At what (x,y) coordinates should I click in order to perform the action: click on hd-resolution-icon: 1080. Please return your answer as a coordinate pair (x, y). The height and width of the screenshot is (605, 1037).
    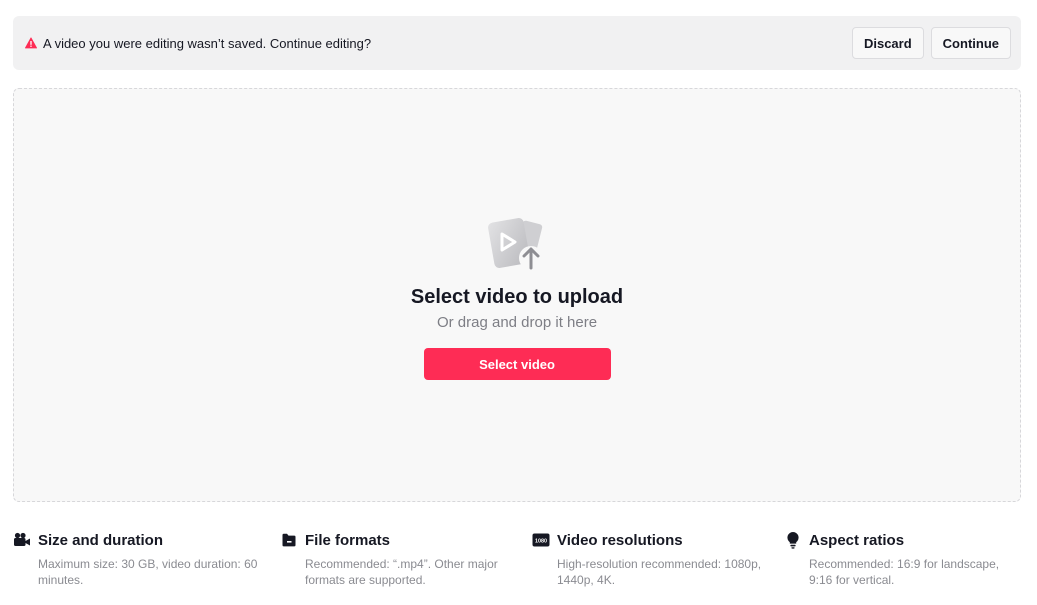
    Looking at the image, I should click on (541, 540).